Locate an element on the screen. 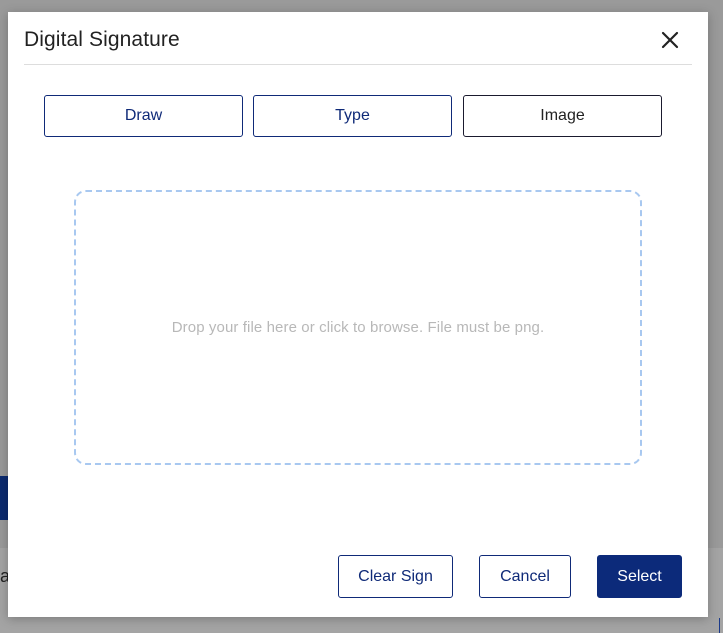  close-button is located at coordinates (670, 40).